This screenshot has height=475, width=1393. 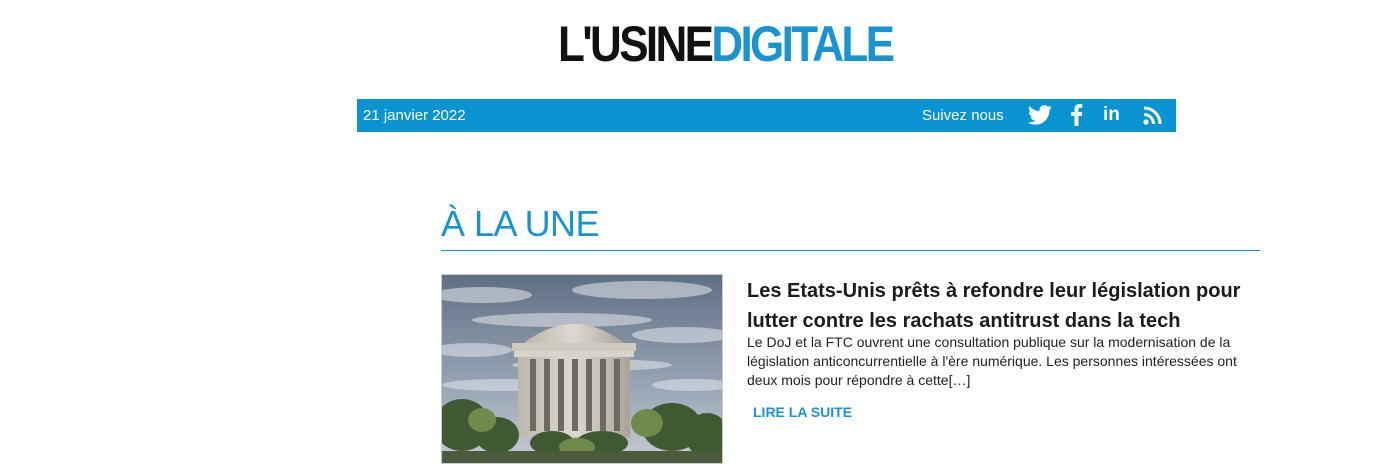 I want to click on linkedin-icon: in, so click(x=1111, y=115).